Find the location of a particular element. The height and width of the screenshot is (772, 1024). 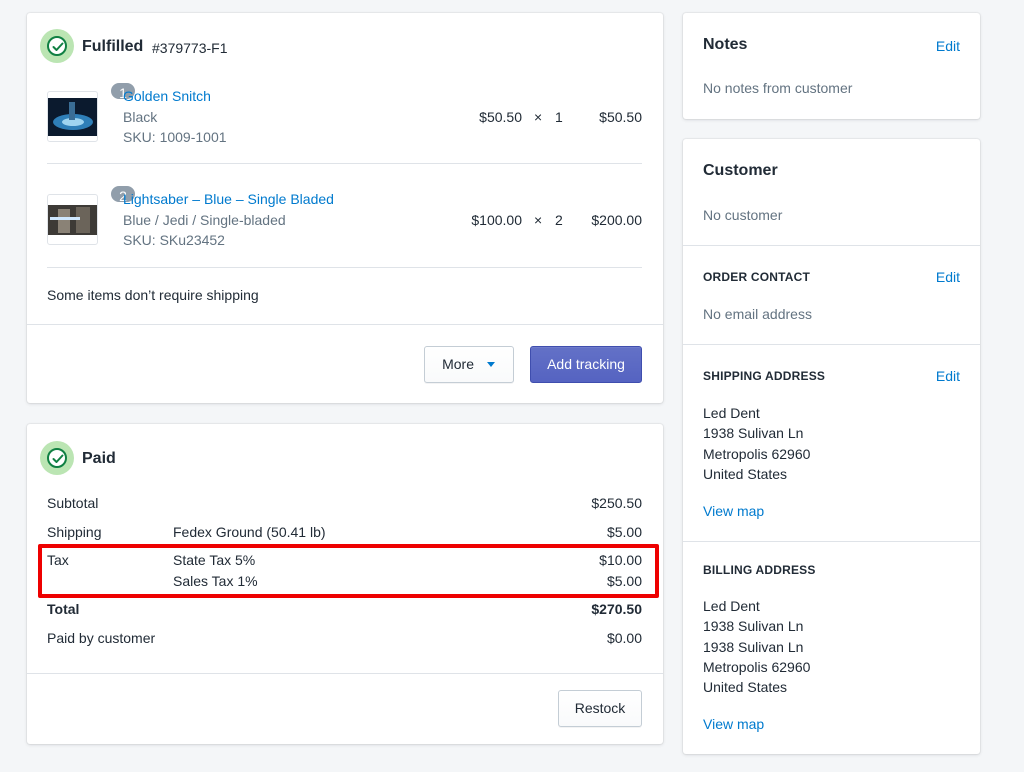

restock-button: Restock is located at coordinates (600, 708).